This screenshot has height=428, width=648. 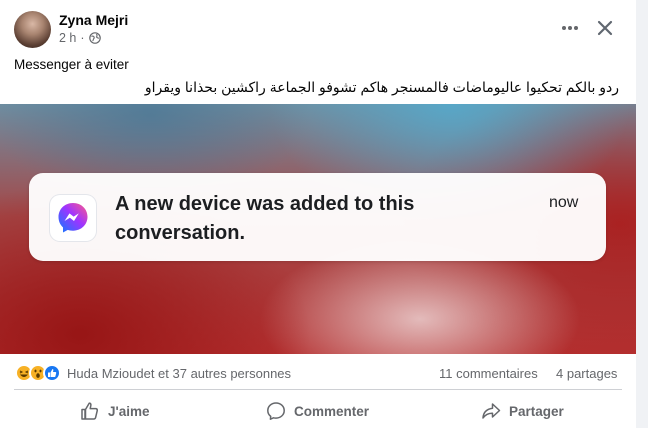 I want to click on page-background-strip, so click(x=642, y=214).